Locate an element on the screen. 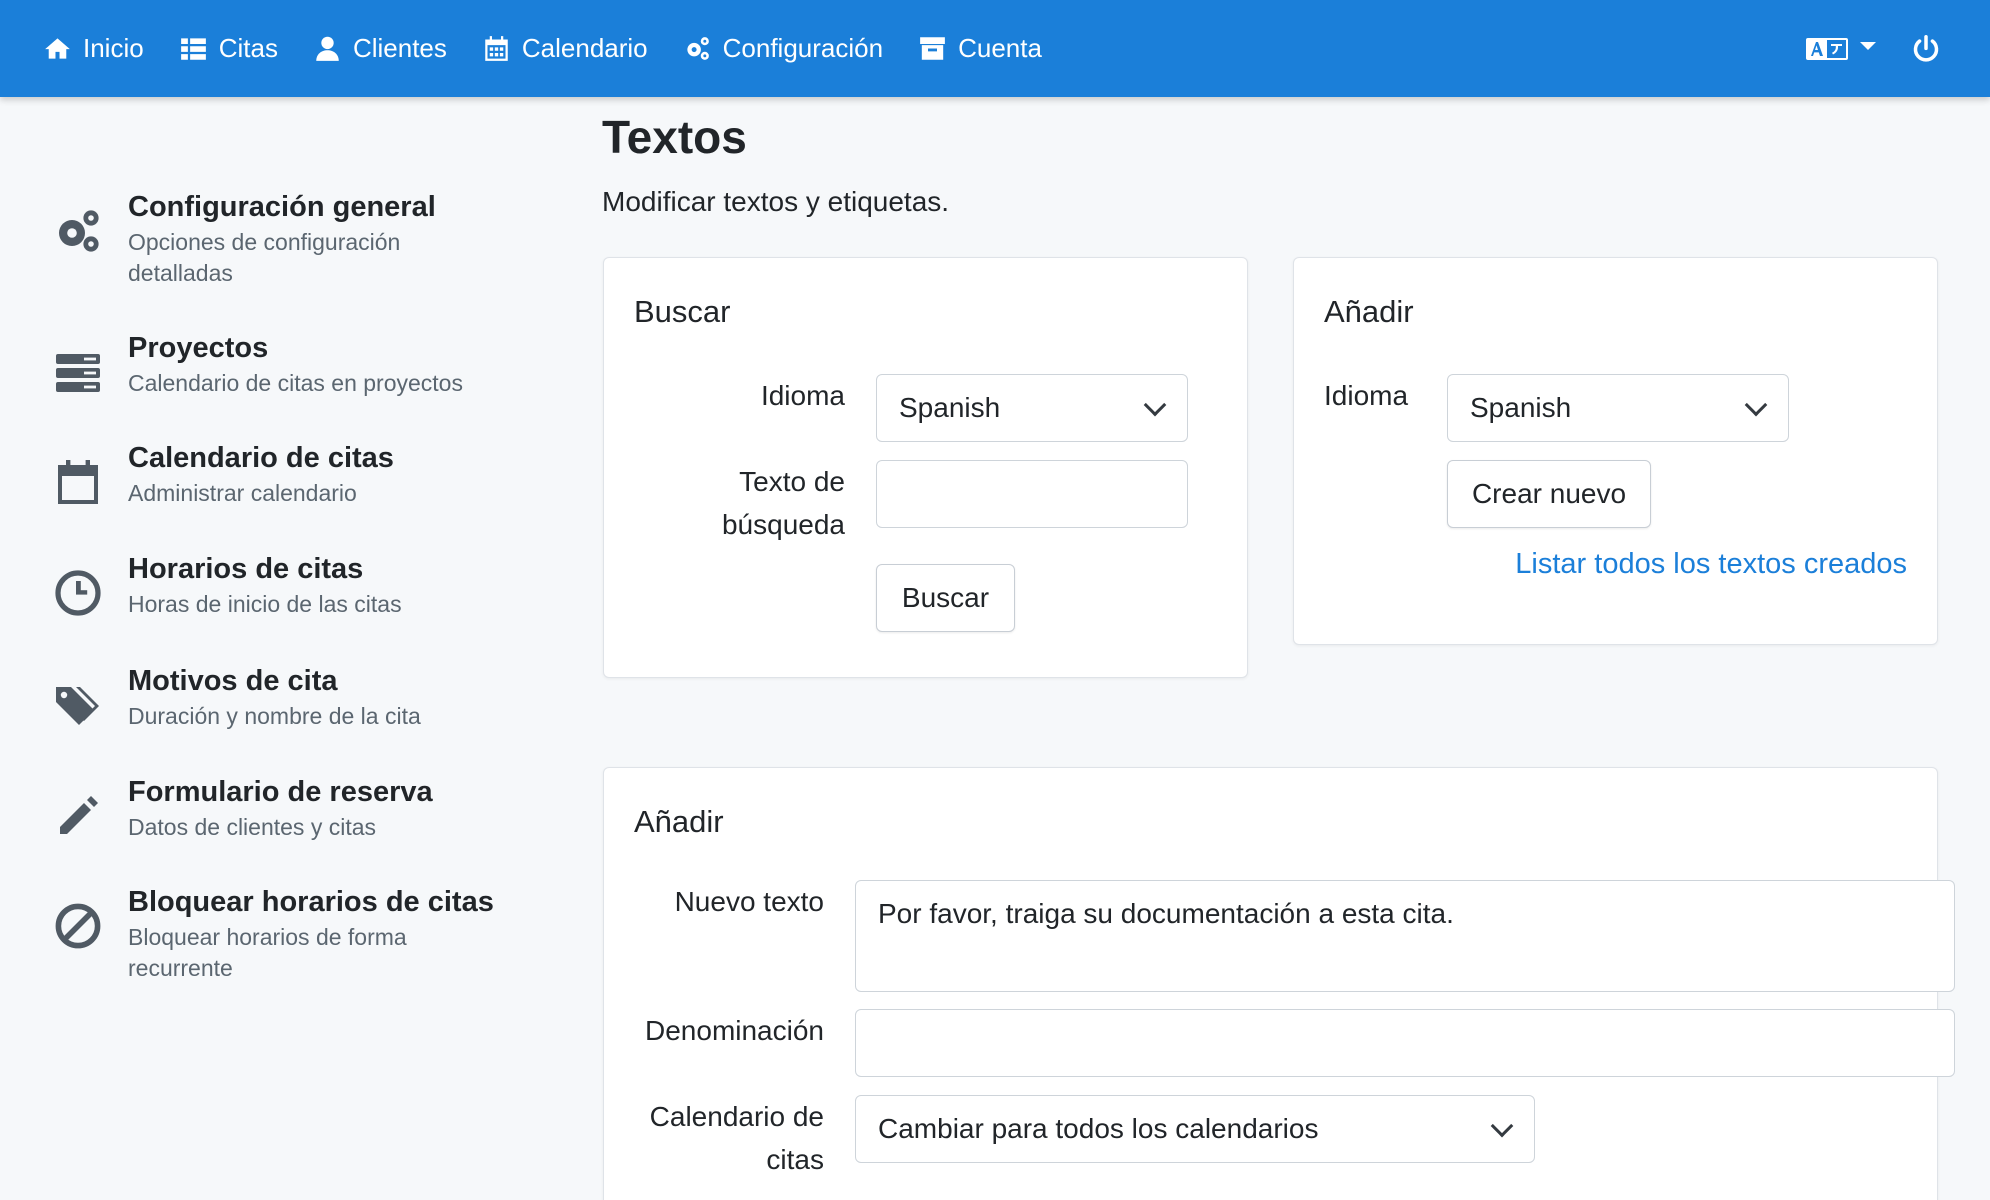  nav-label: Configuración is located at coordinates (803, 48).